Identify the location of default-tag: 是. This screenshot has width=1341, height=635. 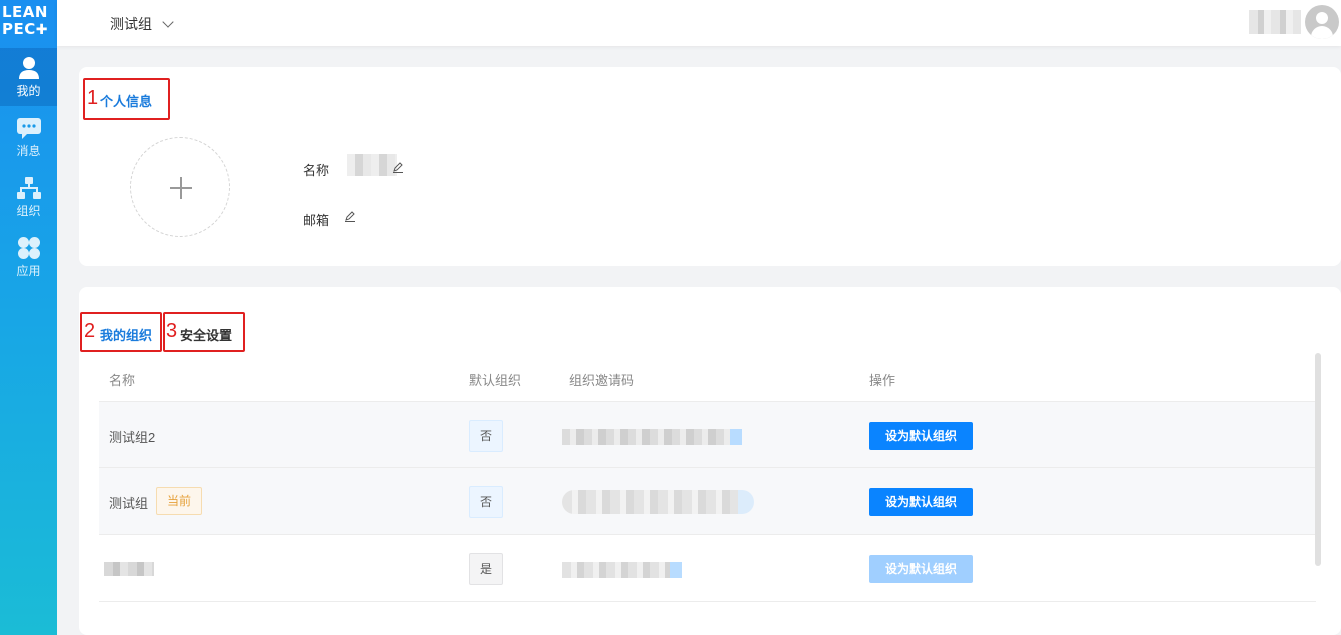
(486, 569).